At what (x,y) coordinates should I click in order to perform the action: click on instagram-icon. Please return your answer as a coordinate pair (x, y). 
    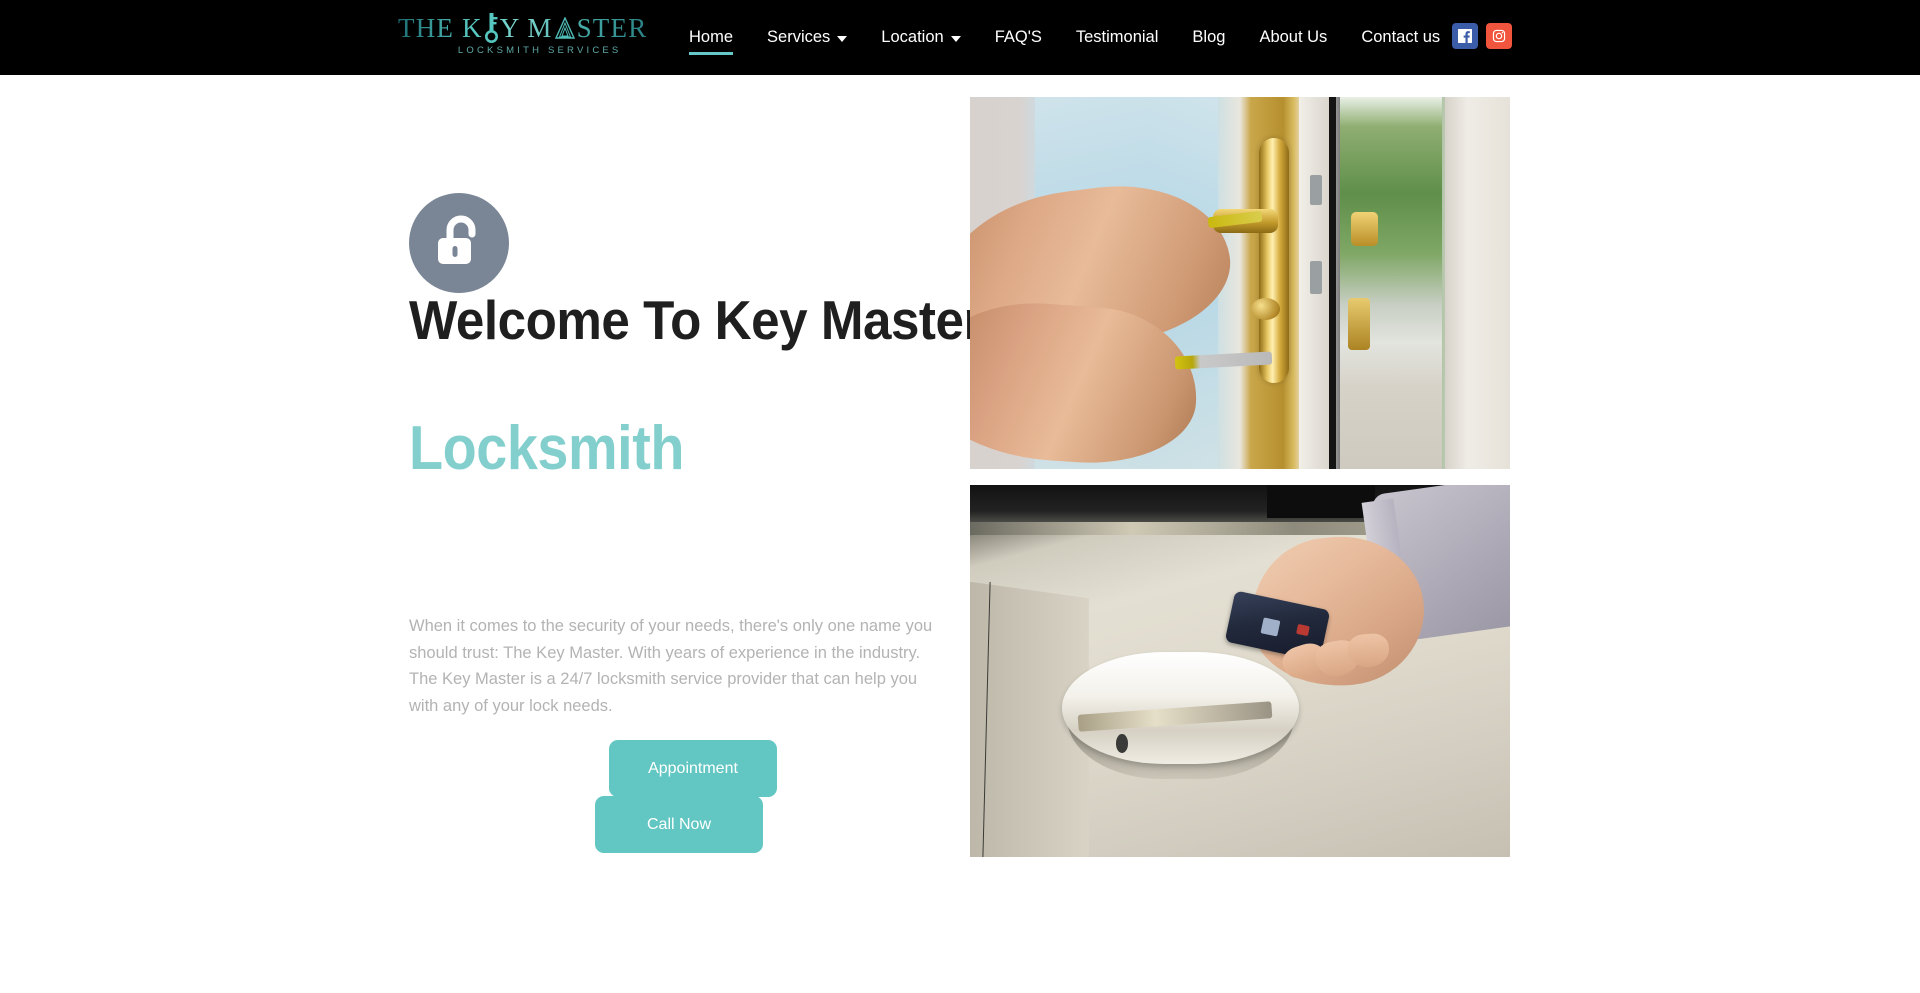
    Looking at the image, I should click on (1499, 36).